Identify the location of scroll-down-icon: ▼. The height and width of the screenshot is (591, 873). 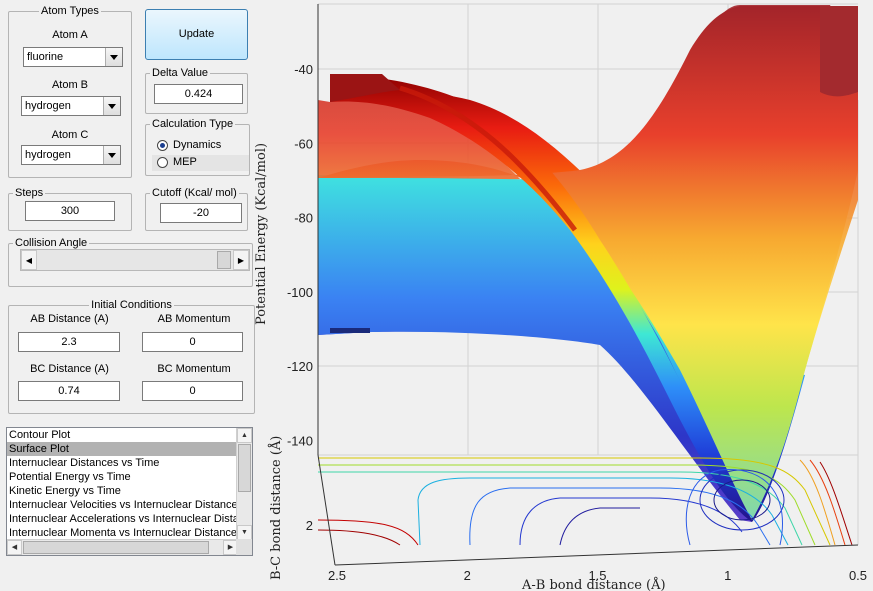
(244, 532).